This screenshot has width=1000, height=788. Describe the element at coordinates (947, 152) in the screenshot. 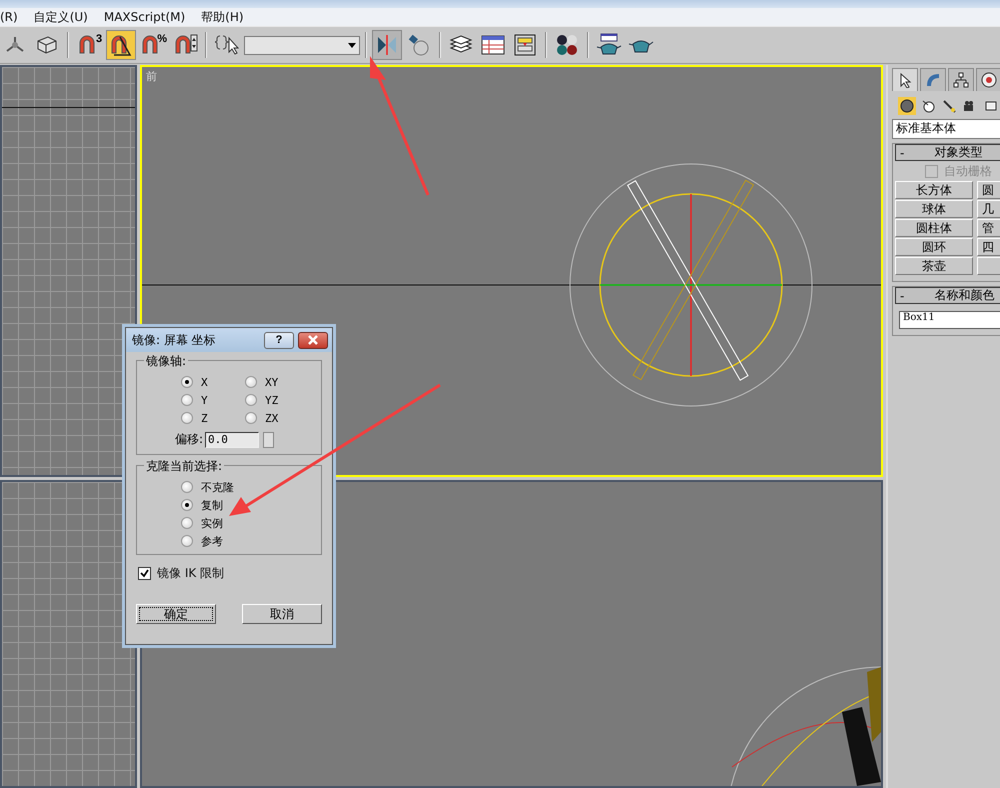

I see `rollout-header: - 对象类型` at that location.